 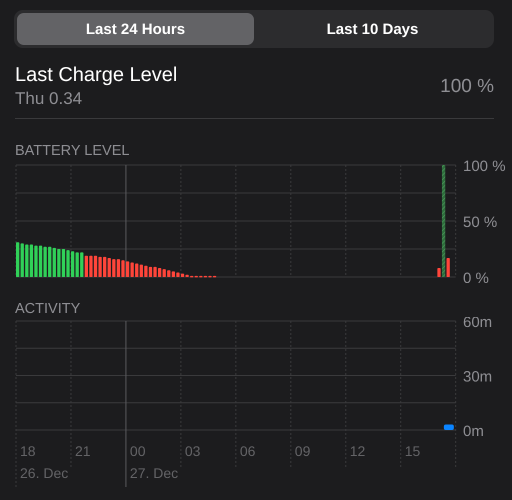 What do you see at coordinates (44, 473) in the screenshot?
I see `date-label: 26. Dec` at bounding box center [44, 473].